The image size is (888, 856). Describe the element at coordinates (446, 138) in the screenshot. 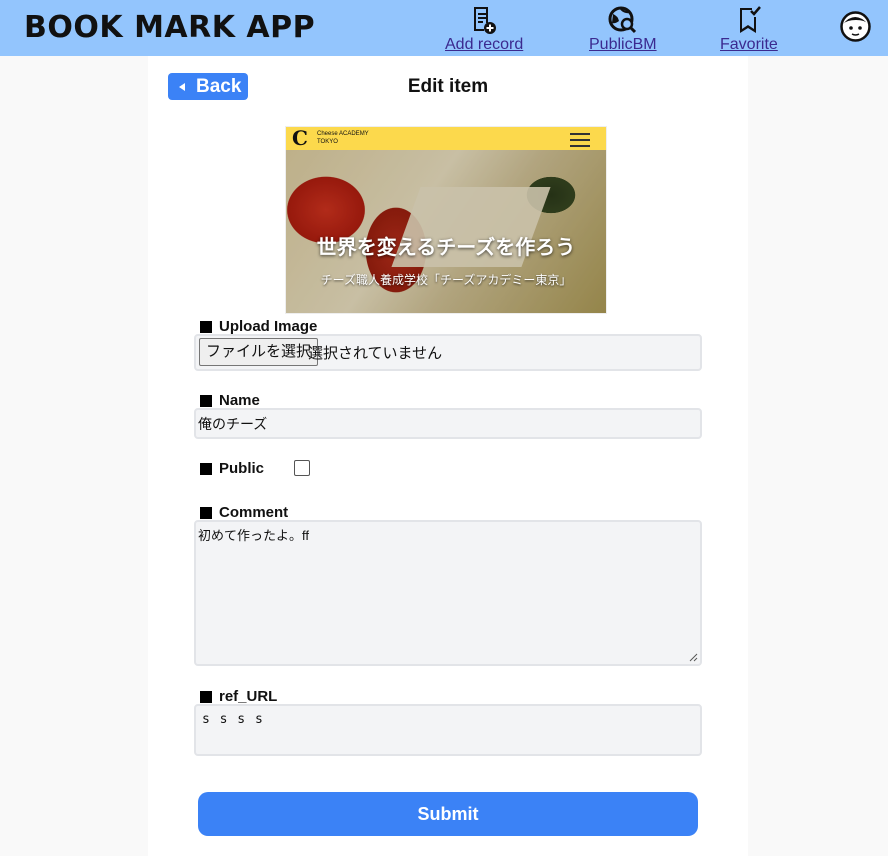

I see `preview-site-header: C Cheese ACADEMY TOKYO` at that location.